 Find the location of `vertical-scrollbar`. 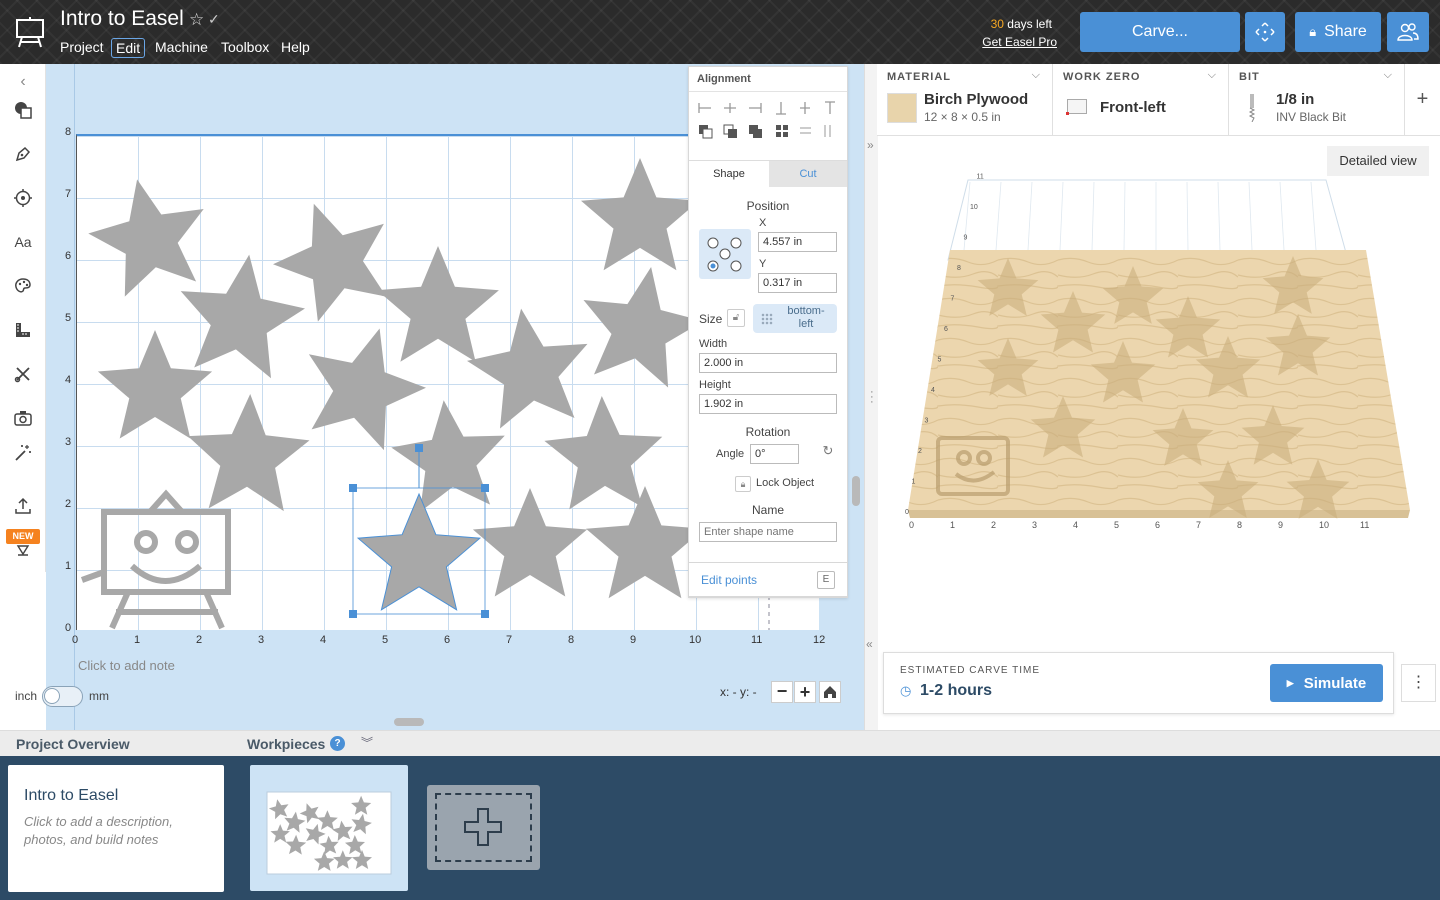

vertical-scrollbar is located at coordinates (856, 491).